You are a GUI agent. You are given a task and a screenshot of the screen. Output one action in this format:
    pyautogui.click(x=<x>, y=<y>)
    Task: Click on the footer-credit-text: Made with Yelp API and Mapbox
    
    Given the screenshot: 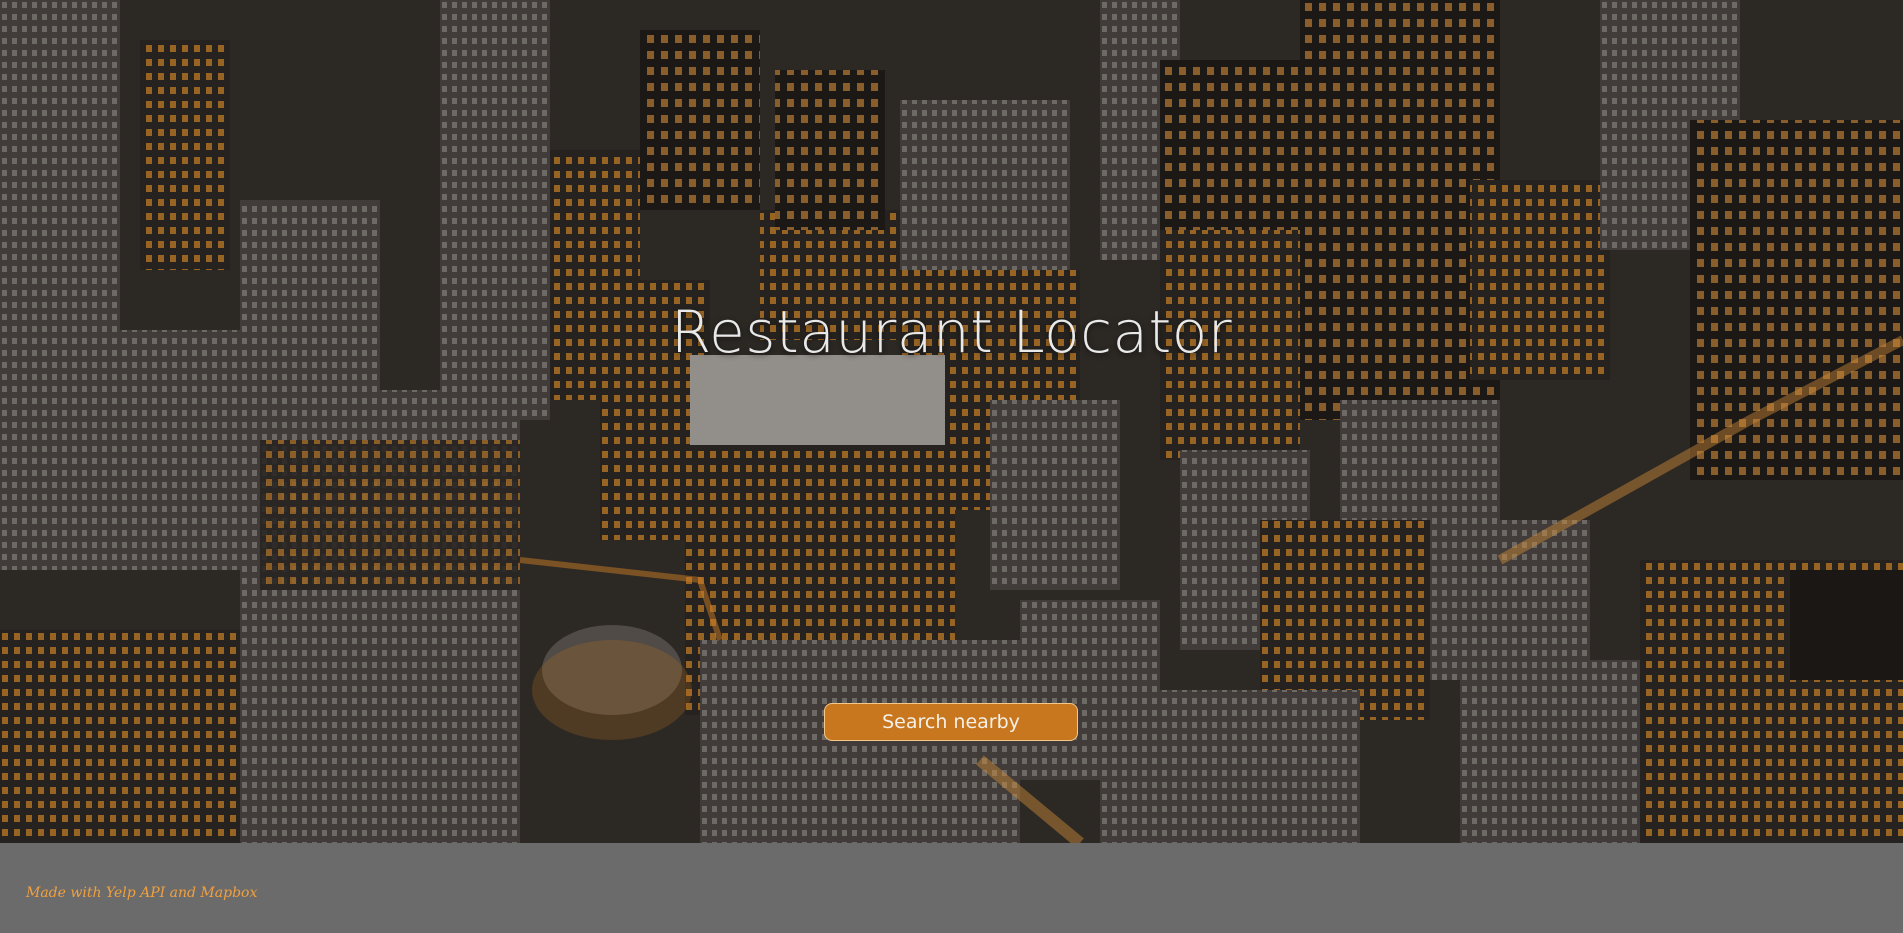 What is the action you would take?
    pyautogui.click(x=142, y=893)
    